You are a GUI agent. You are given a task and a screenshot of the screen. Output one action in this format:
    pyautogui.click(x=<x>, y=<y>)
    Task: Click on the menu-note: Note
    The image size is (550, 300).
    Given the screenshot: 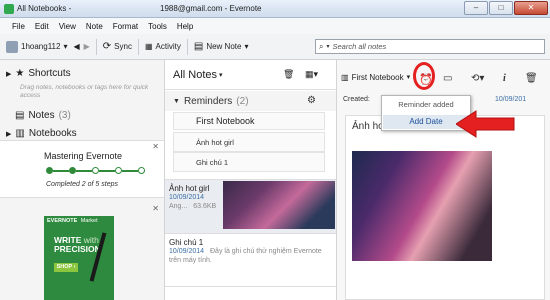 What is the action you would take?
    pyautogui.click(x=94, y=26)
    